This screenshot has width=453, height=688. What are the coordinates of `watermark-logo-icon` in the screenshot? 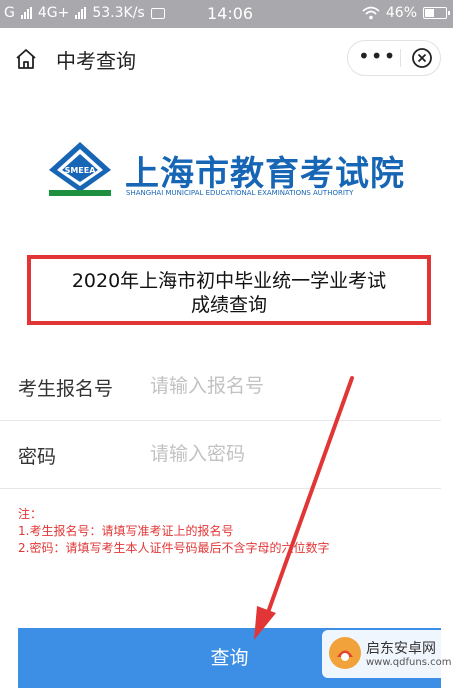 It's located at (345, 653).